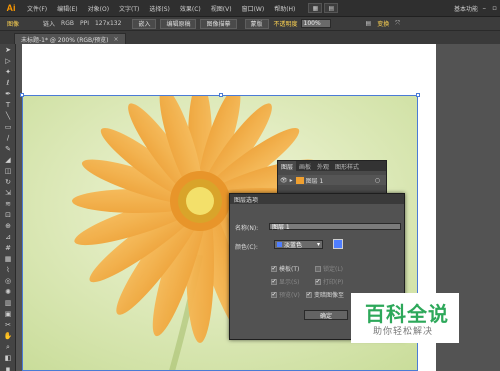 The width and height of the screenshot is (500, 371). Describe the element at coordinates (299, 180) in the screenshot. I see `layer-thumbnail` at that location.